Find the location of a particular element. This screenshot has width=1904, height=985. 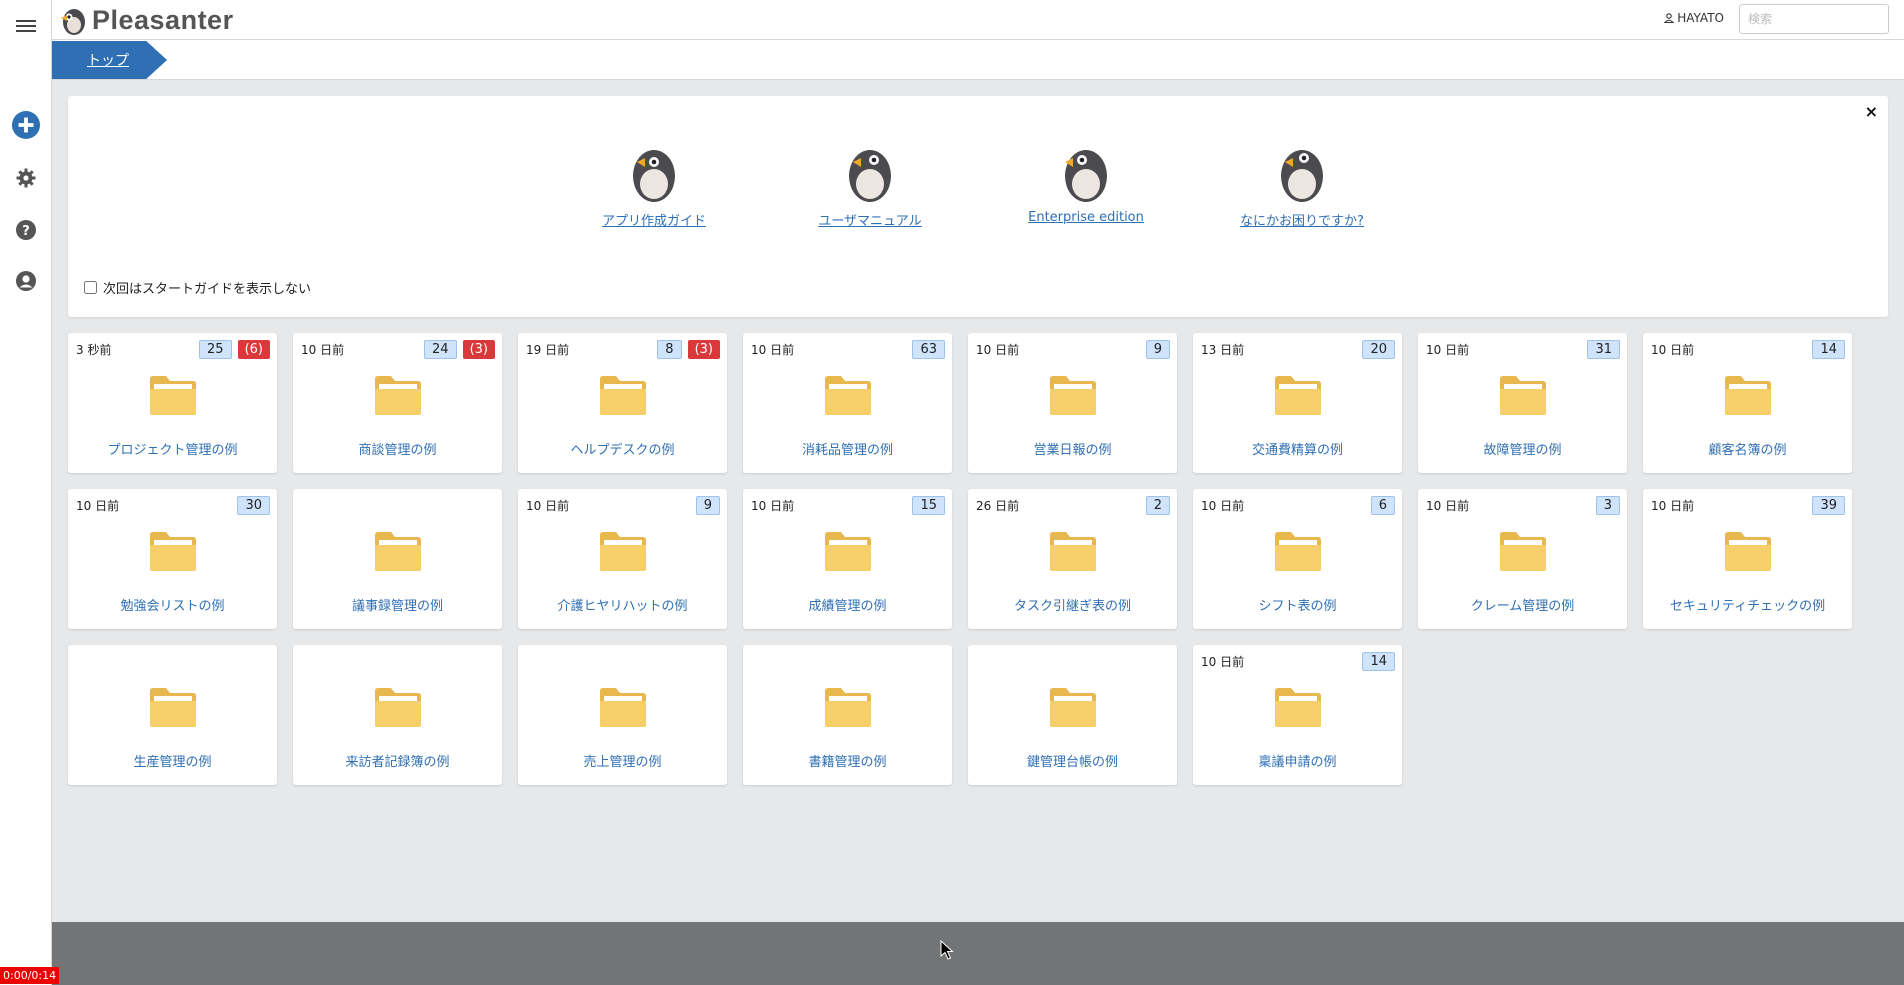

guide-link-enterprise: Enterprise edition is located at coordinates (1086, 182).